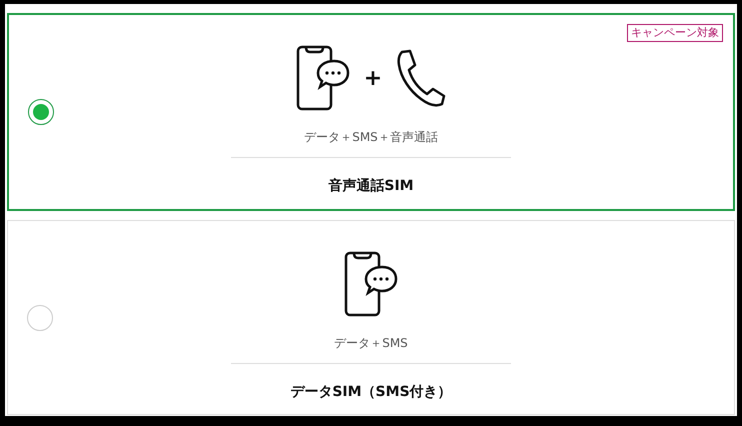 Image resolution: width=742 pixels, height=426 pixels. What do you see at coordinates (371, 343) in the screenshot?
I see `plan-caption: データ＋SMS` at bounding box center [371, 343].